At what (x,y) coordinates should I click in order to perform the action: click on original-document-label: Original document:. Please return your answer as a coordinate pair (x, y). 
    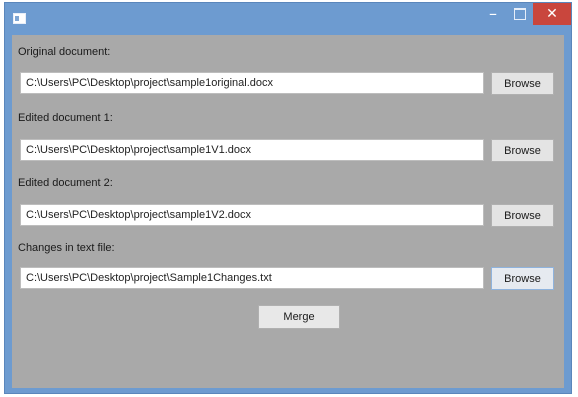
    Looking at the image, I should click on (64, 52).